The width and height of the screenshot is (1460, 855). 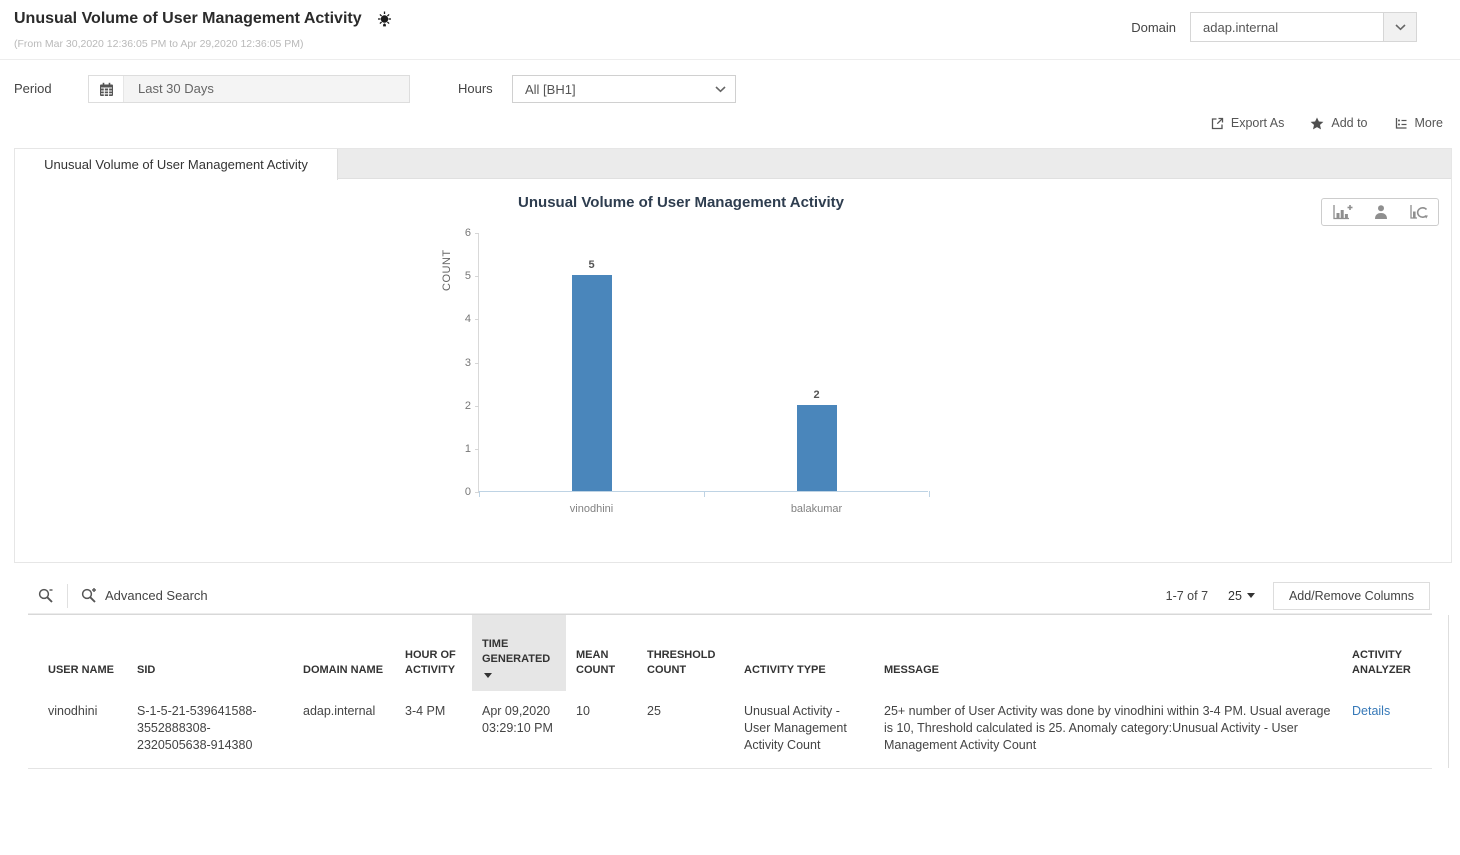 I want to click on column-header-threshold-count: THRESHOLD COUNT, so click(x=685, y=652).